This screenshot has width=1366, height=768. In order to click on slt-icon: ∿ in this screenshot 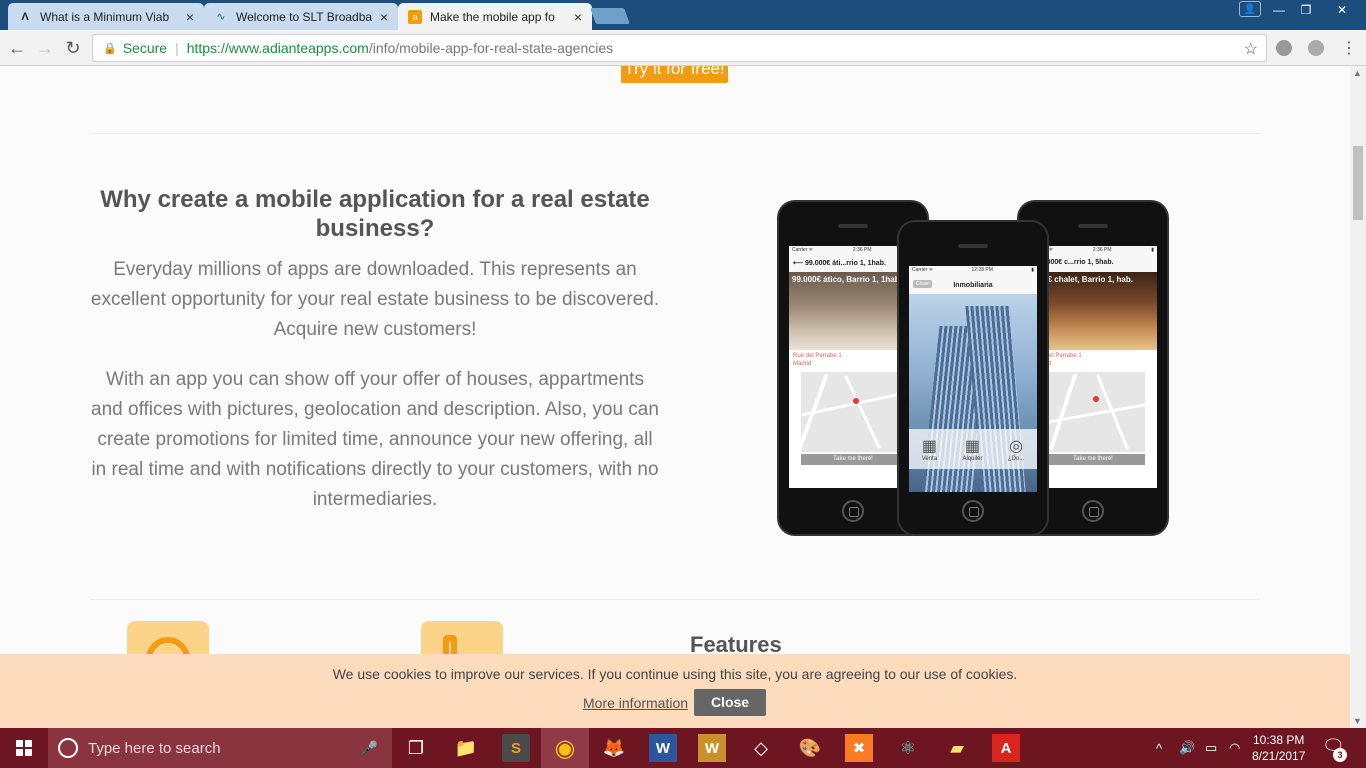, I will do `click(221, 17)`.